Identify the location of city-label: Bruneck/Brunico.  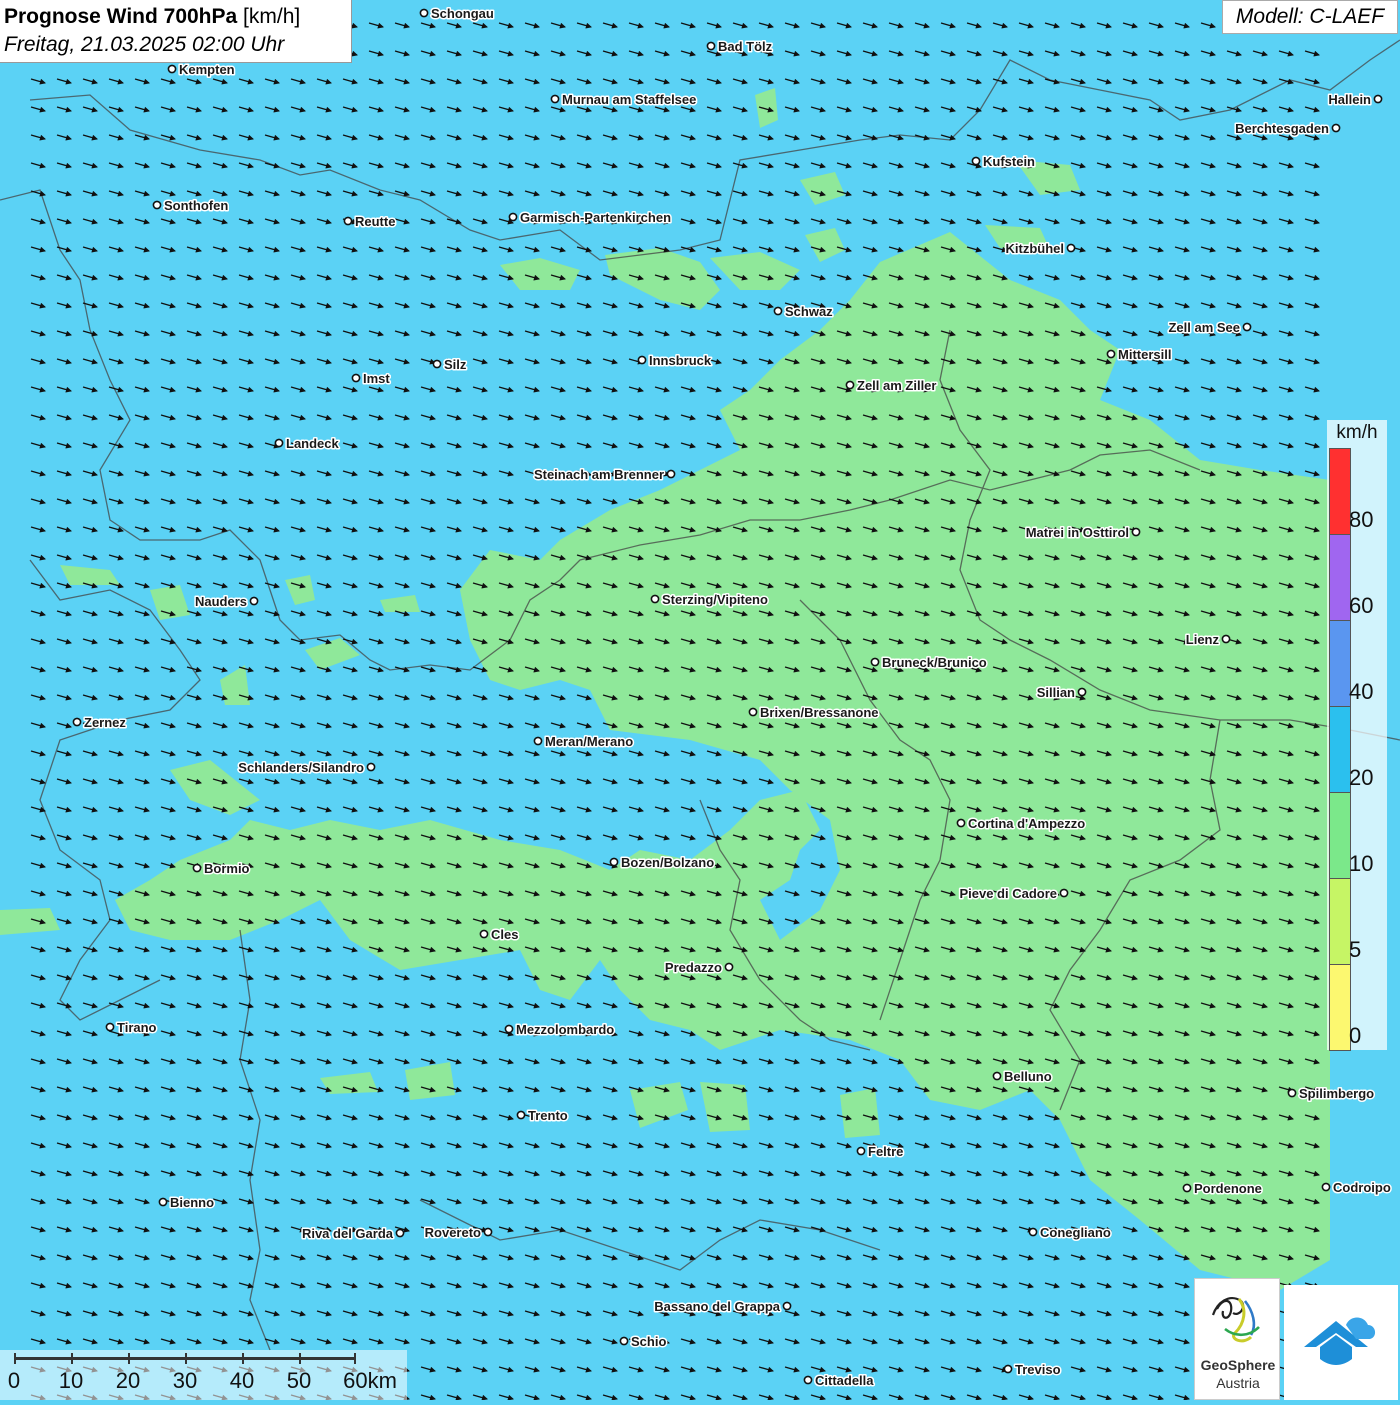
(934, 662).